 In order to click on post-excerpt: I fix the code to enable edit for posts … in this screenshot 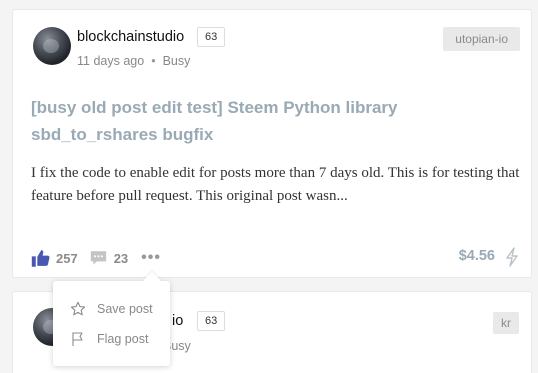, I will do `click(276, 184)`.